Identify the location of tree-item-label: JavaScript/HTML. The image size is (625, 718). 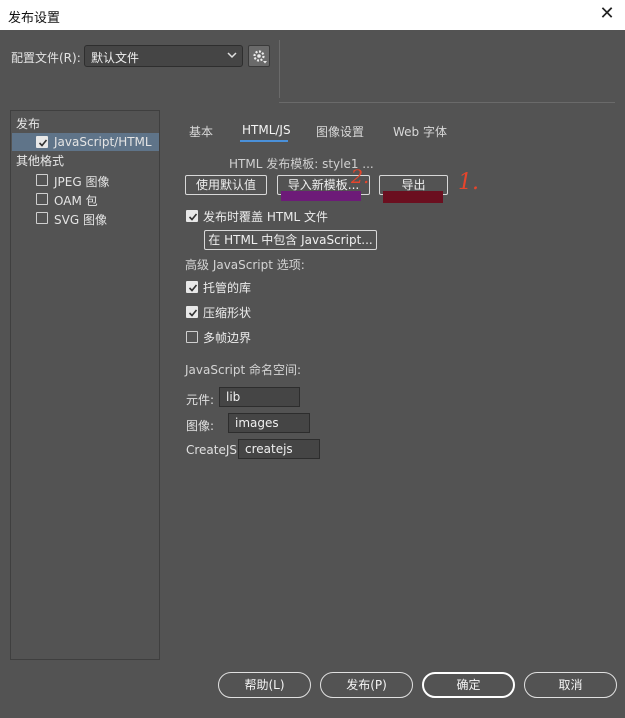
(103, 142).